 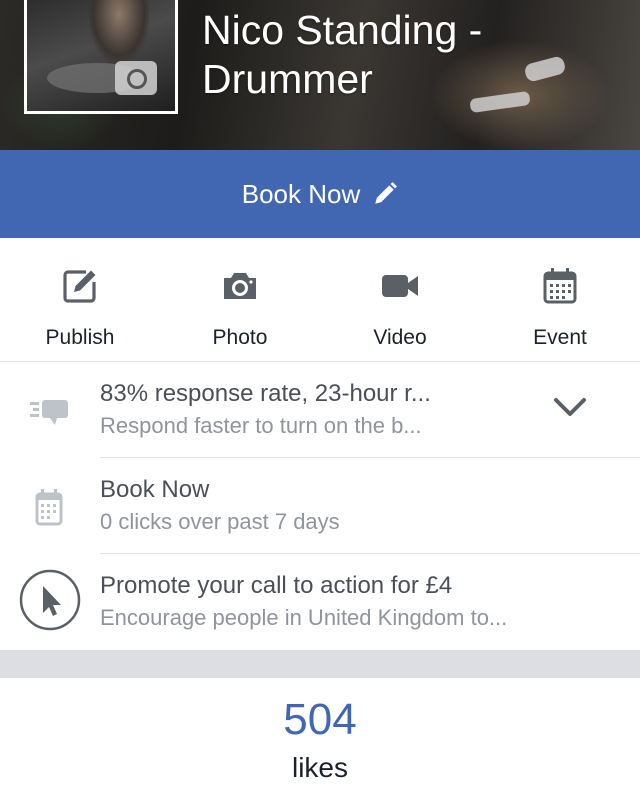 I want to click on book-now-button: Book Now, so click(x=320, y=194).